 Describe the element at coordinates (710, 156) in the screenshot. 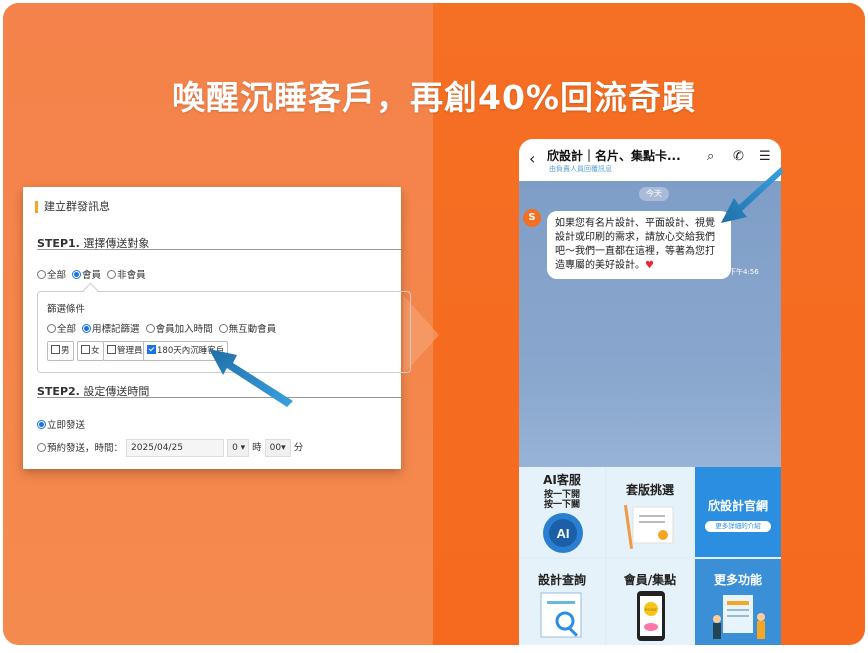

I see `search-icon: ⌕` at that location.